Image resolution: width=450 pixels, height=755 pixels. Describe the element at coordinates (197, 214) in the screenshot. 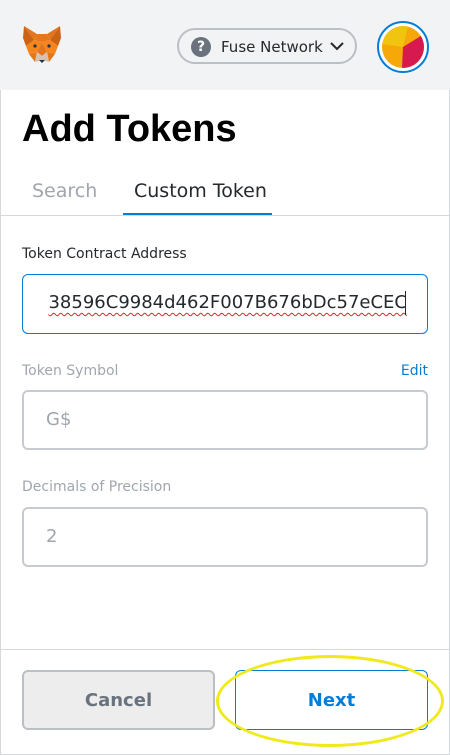

I see `active-tab-indicator` at that location.